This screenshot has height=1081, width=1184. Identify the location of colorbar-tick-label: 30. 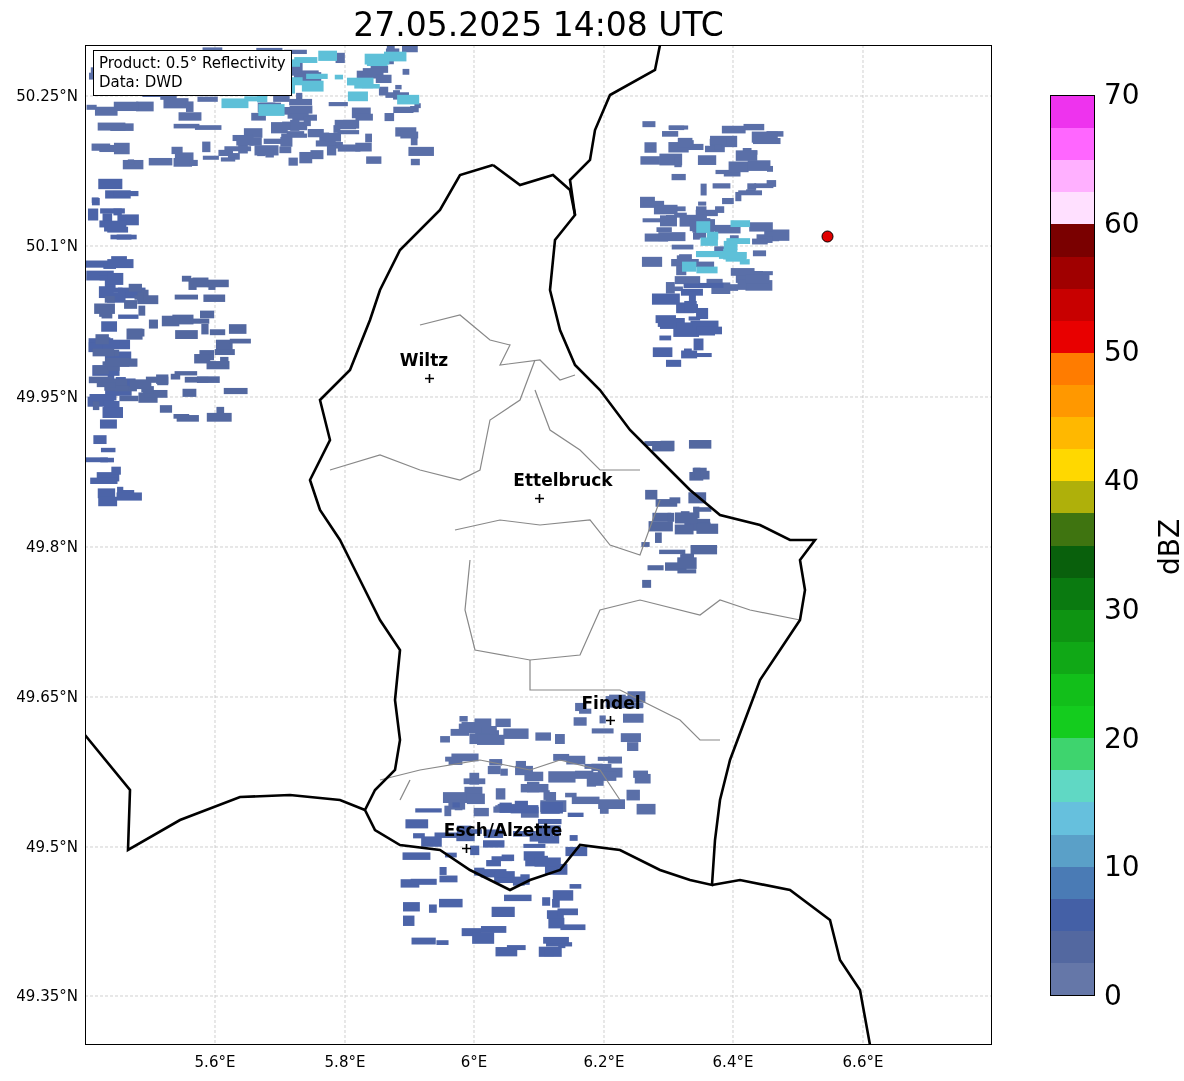
(1122, 609).